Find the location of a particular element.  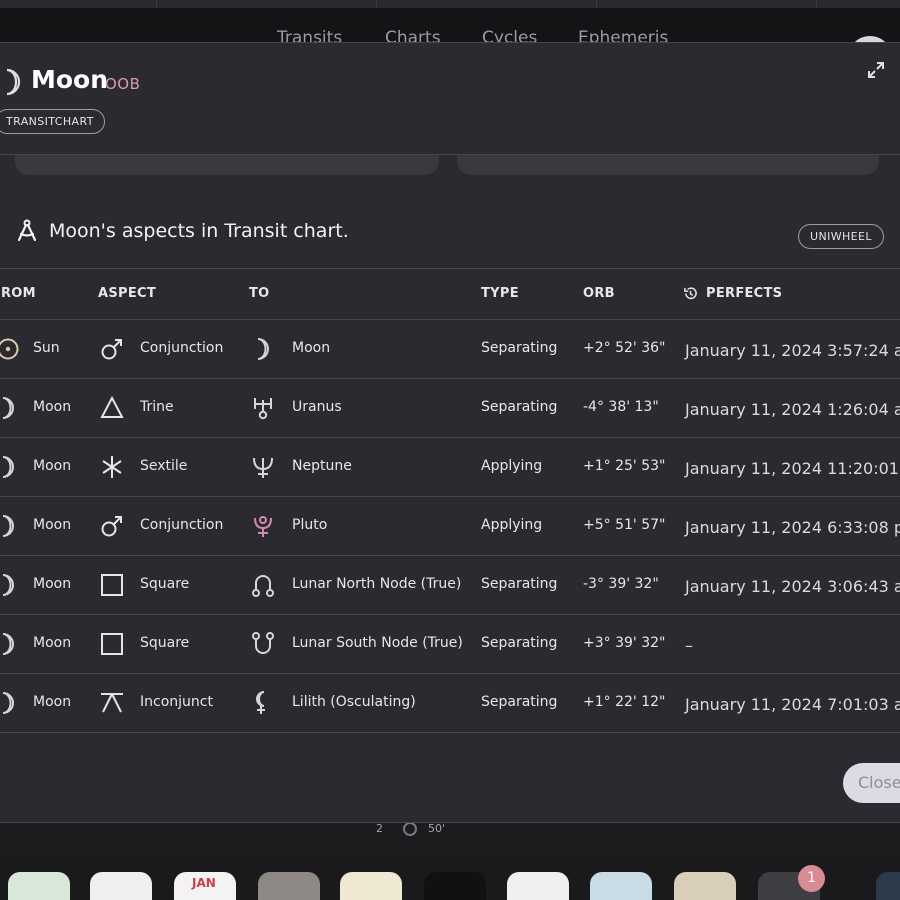

notes-app-icon is located at coordinates (371, 886).